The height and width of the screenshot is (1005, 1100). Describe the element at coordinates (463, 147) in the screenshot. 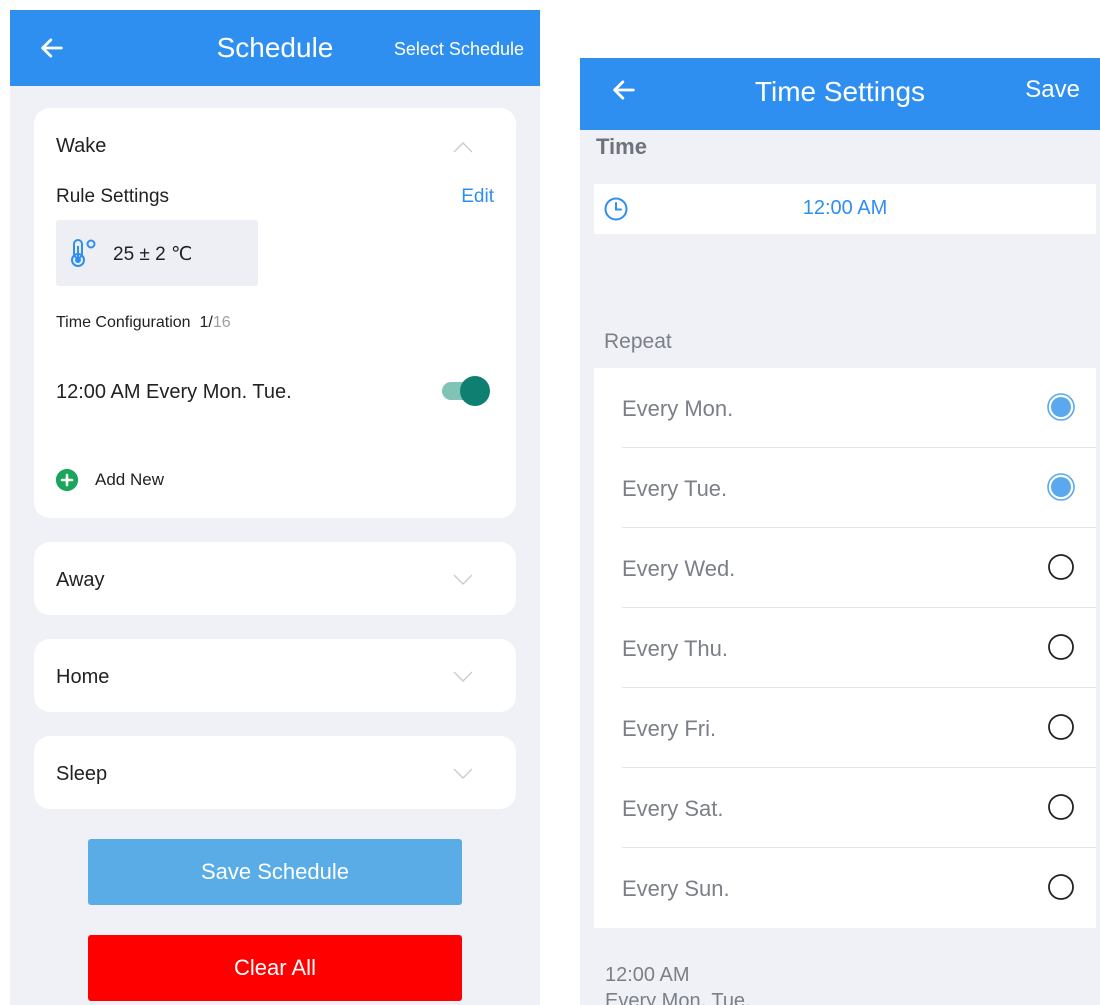

I see `chevron-up-icon` at that location.